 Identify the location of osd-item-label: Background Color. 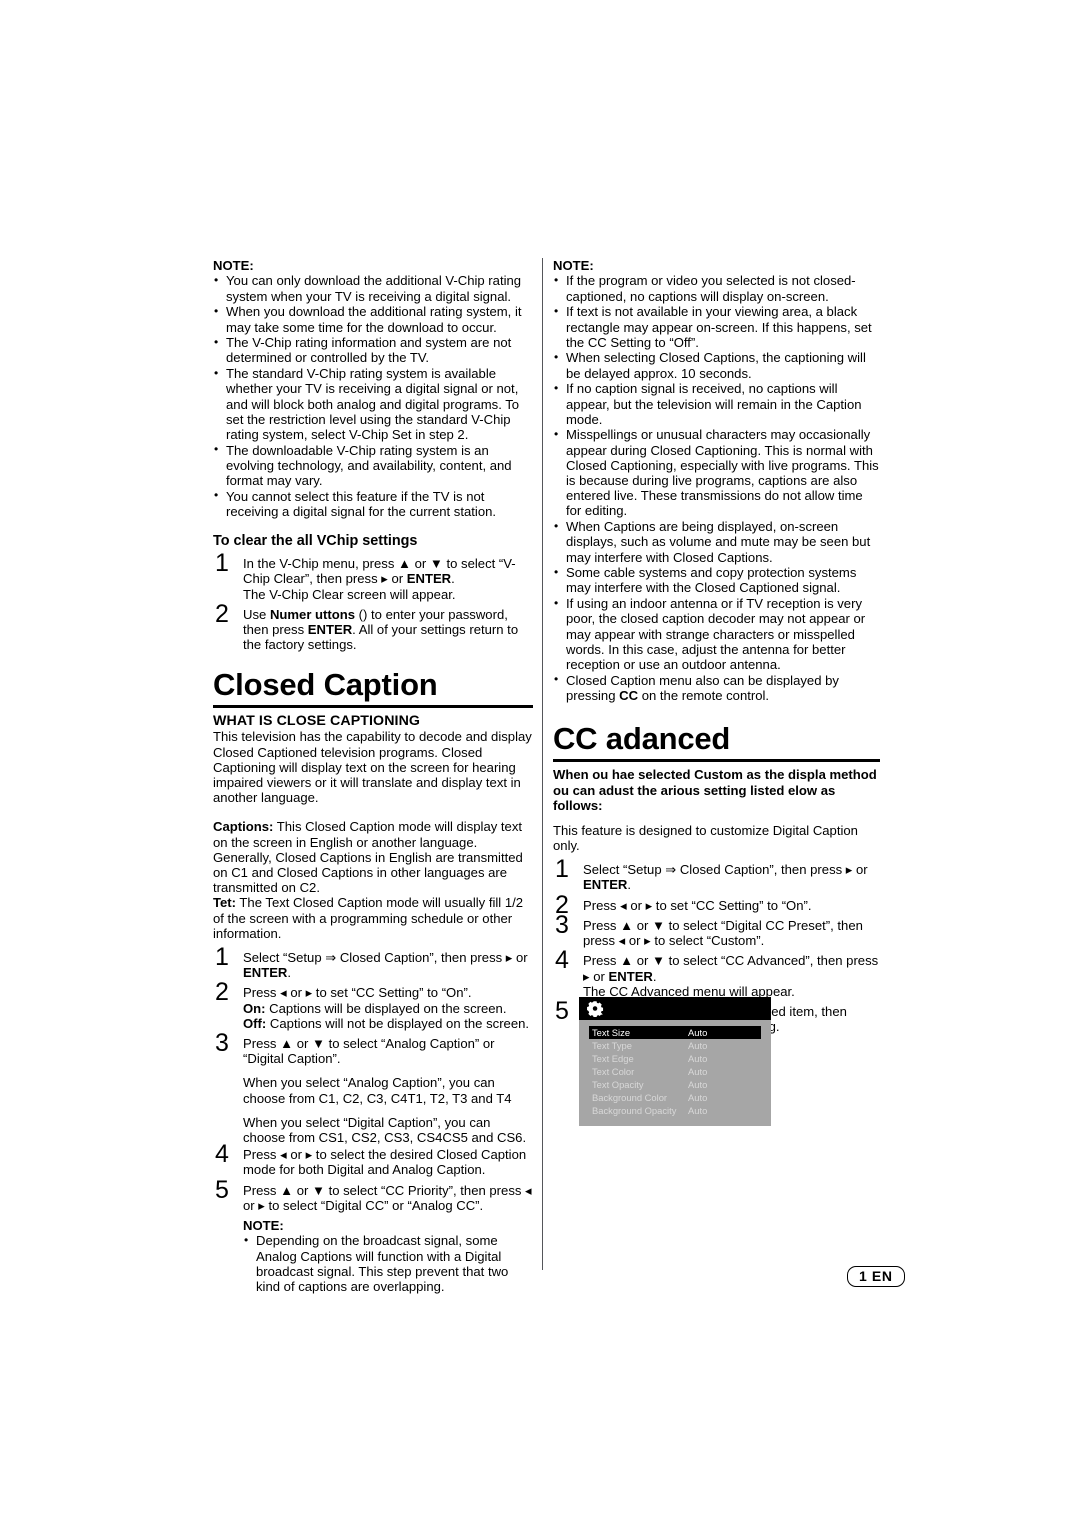
(630, 1097).